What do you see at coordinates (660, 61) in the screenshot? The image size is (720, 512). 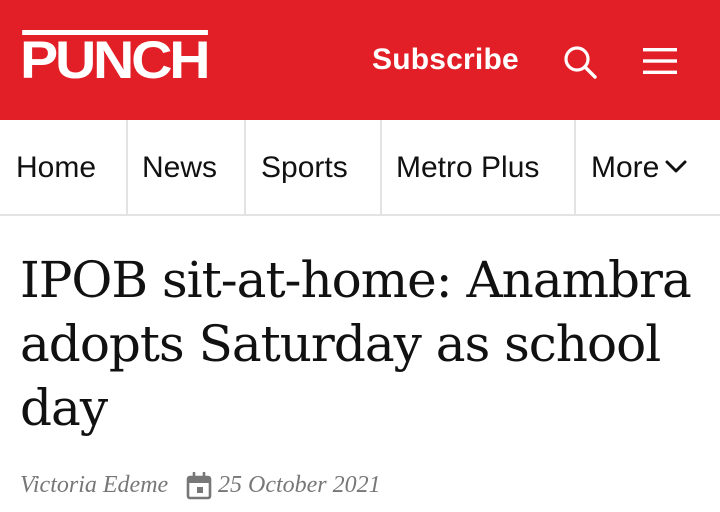 I see `hamburger-menu-icon` at bounding box center [660, 61].